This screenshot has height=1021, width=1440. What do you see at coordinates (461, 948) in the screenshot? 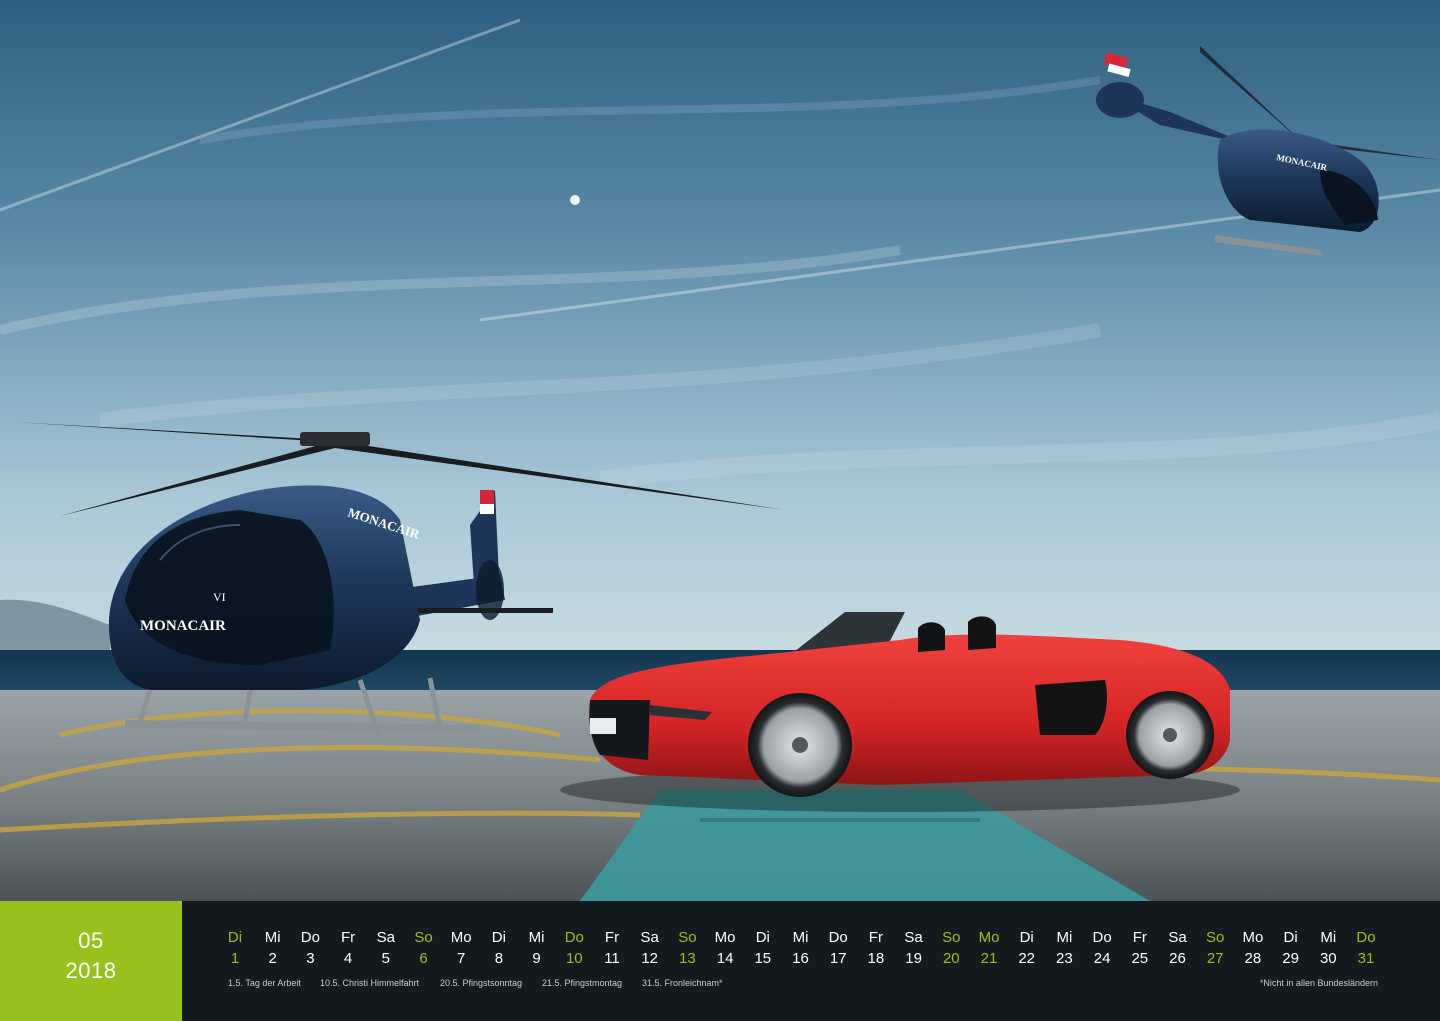
I see `calendar-day: Mo 7` at bounding box center [461, 948].